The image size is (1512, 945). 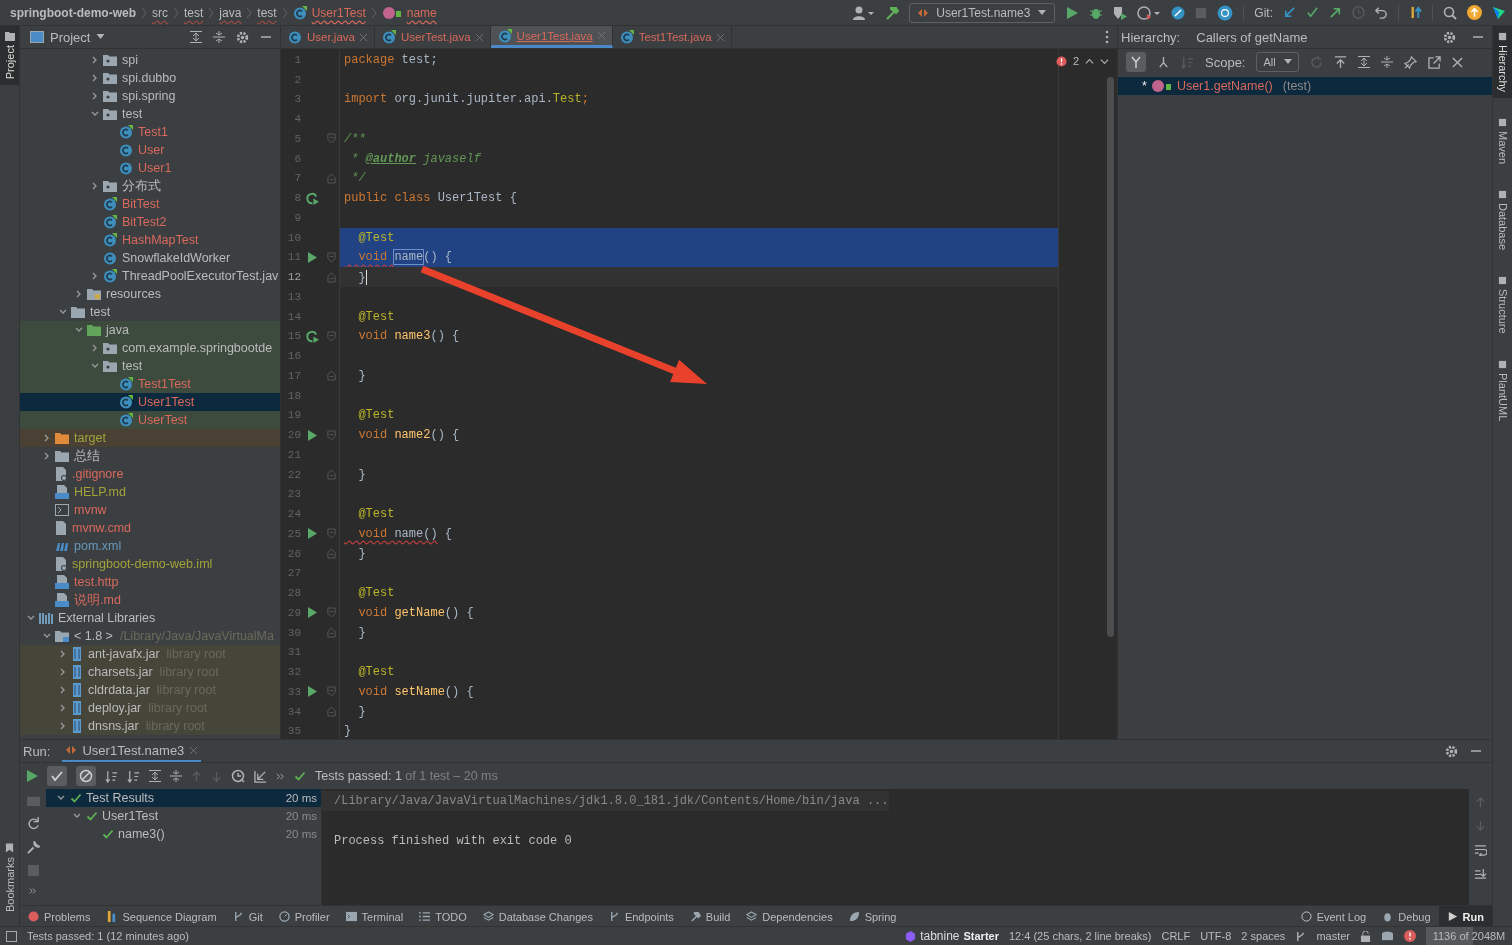 I want to click on help-icon, so click(x=1225, y=12).